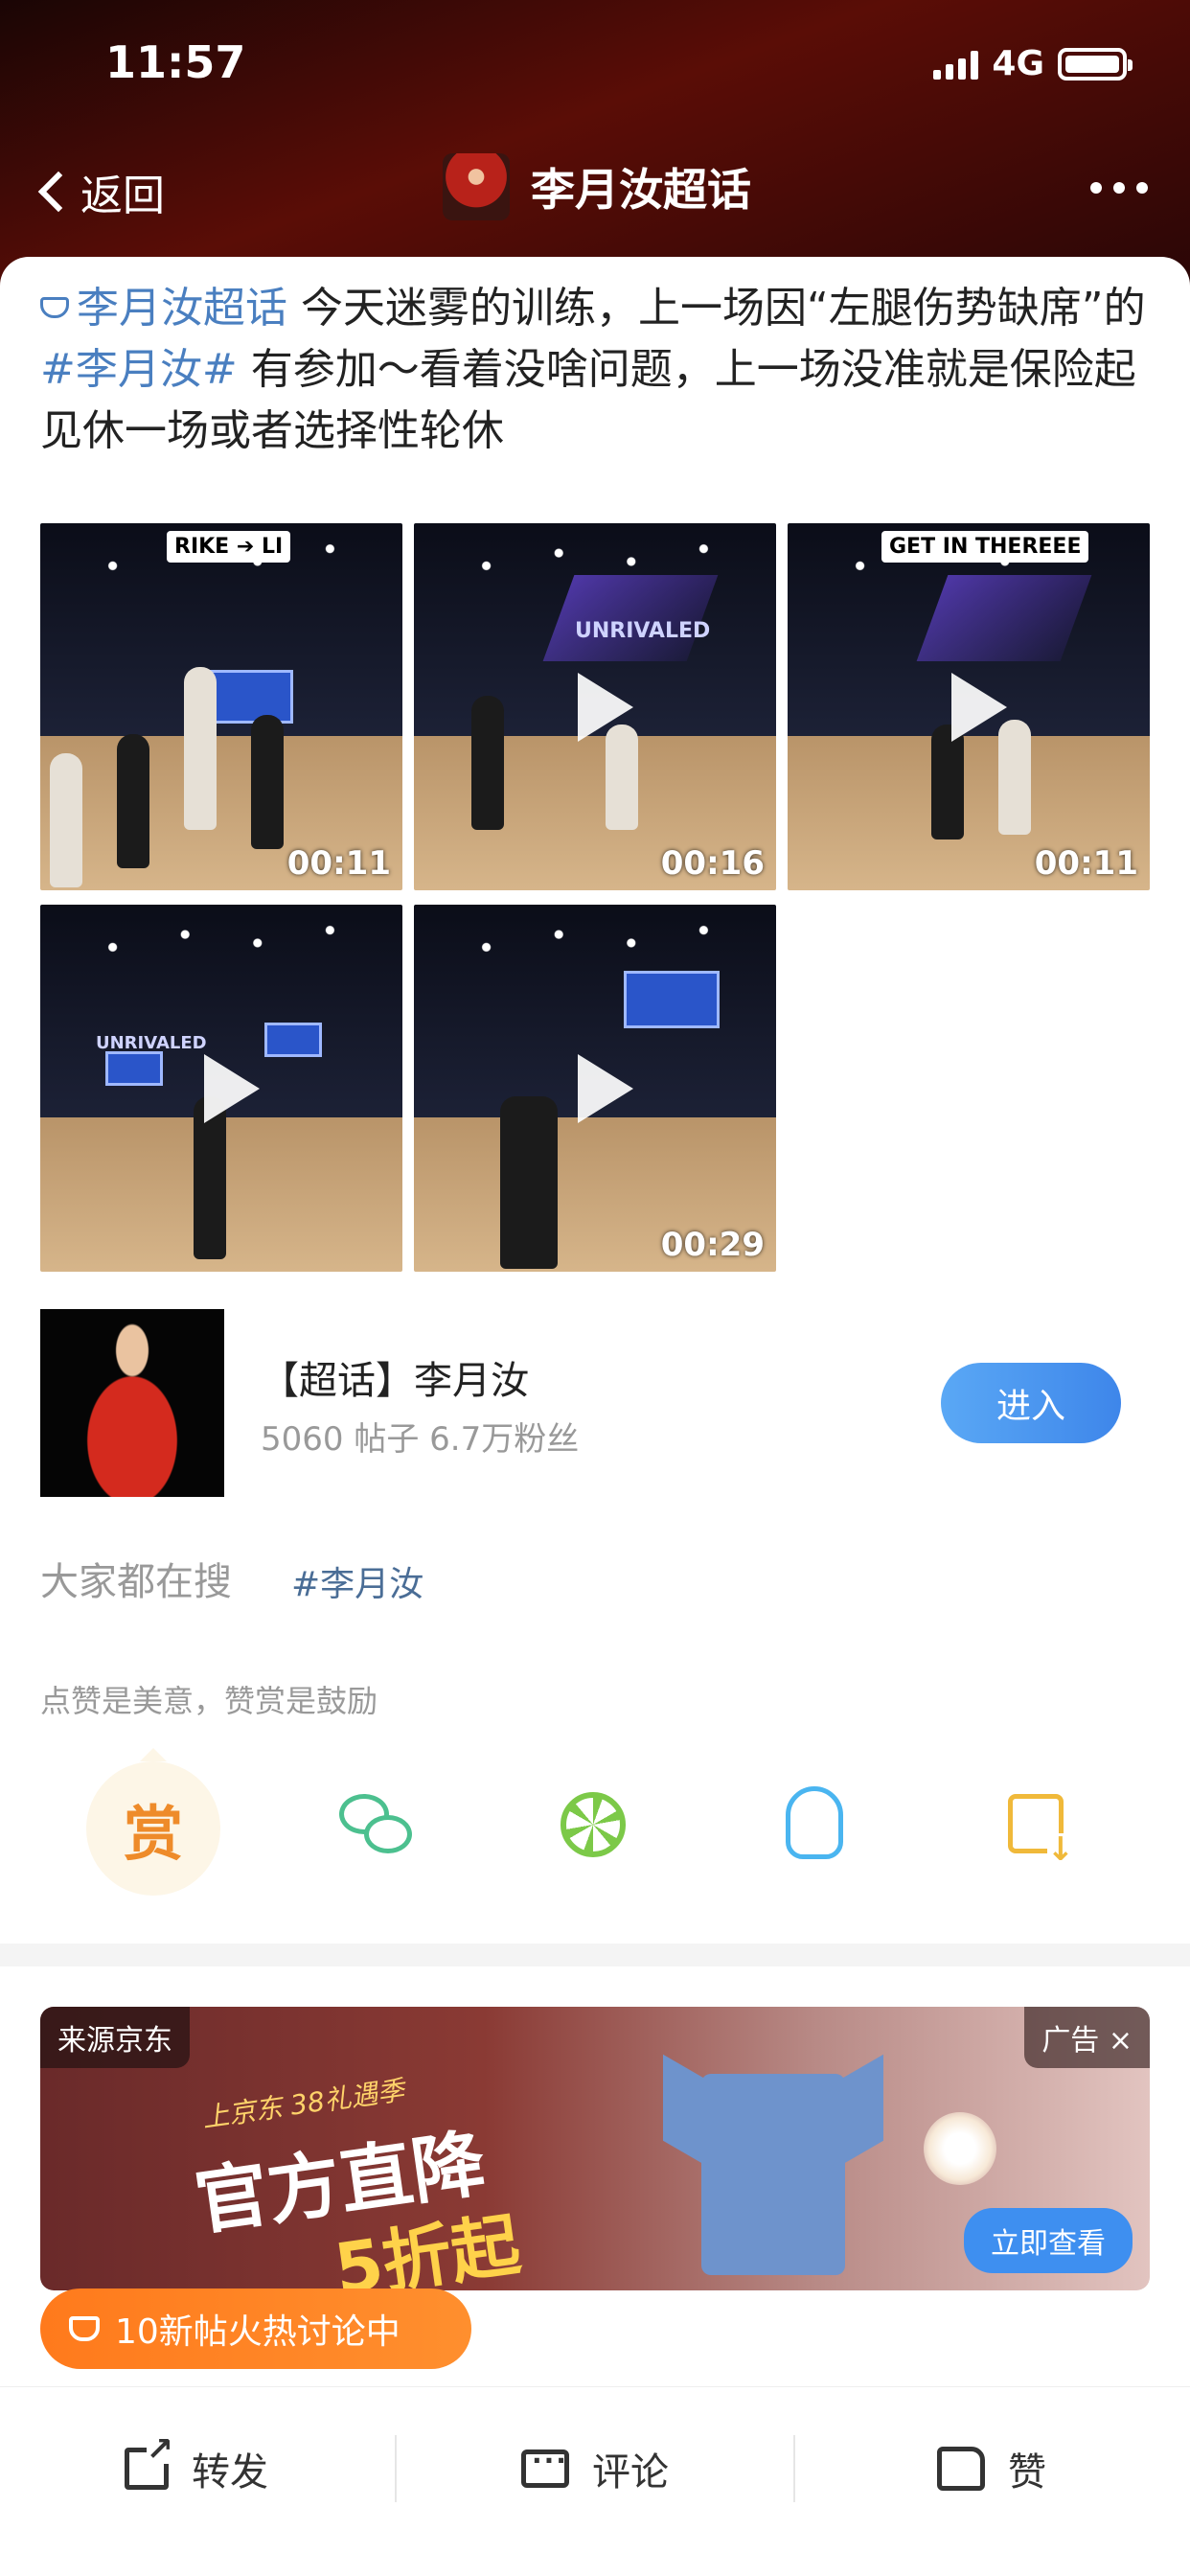  Describe the element at coordinates (229, 547) in the screenshot. I see `video-overlay-tag: RIKE ➔ LI` at that location.